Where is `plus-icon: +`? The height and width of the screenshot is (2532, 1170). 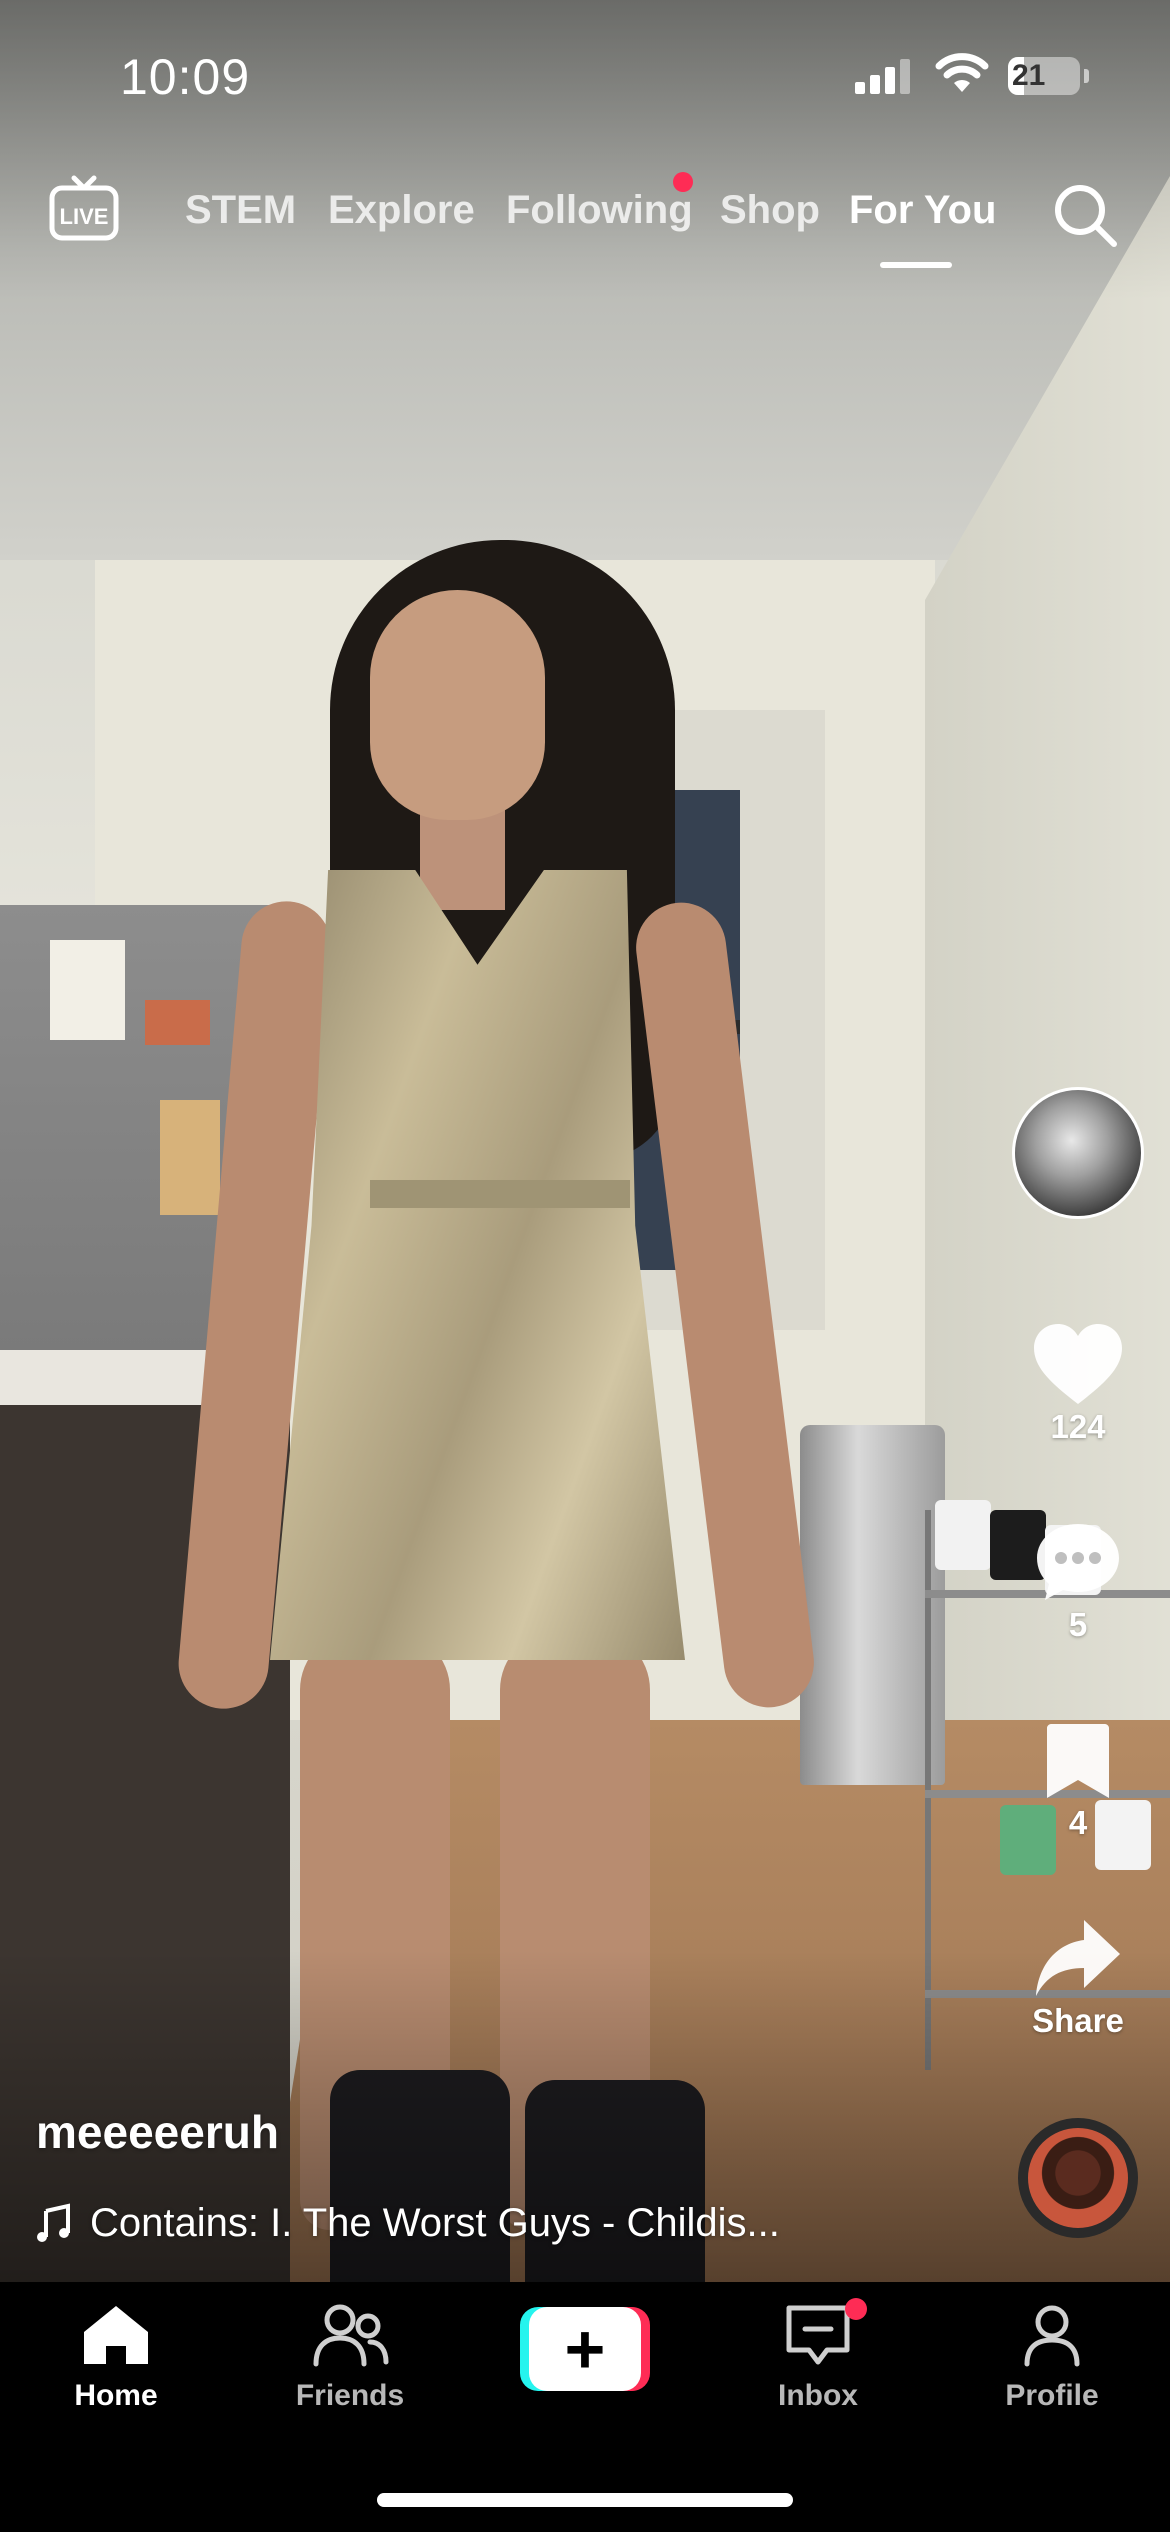
plus-icon: + is located at coordinates (585, 2349).